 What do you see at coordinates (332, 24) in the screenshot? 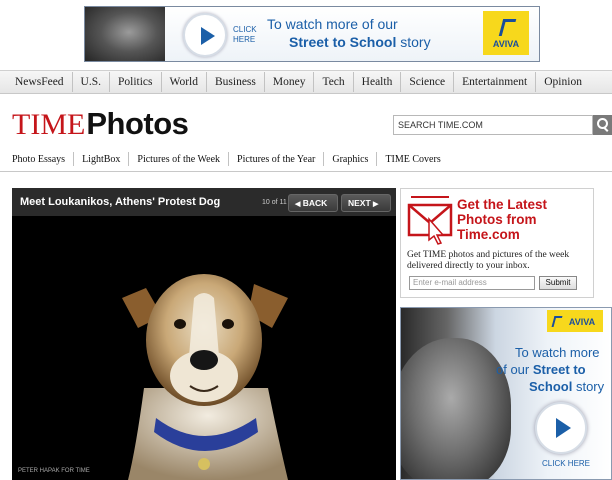
I see `ad-text-line1: To watch more of our` at bounding box center [332, 24].